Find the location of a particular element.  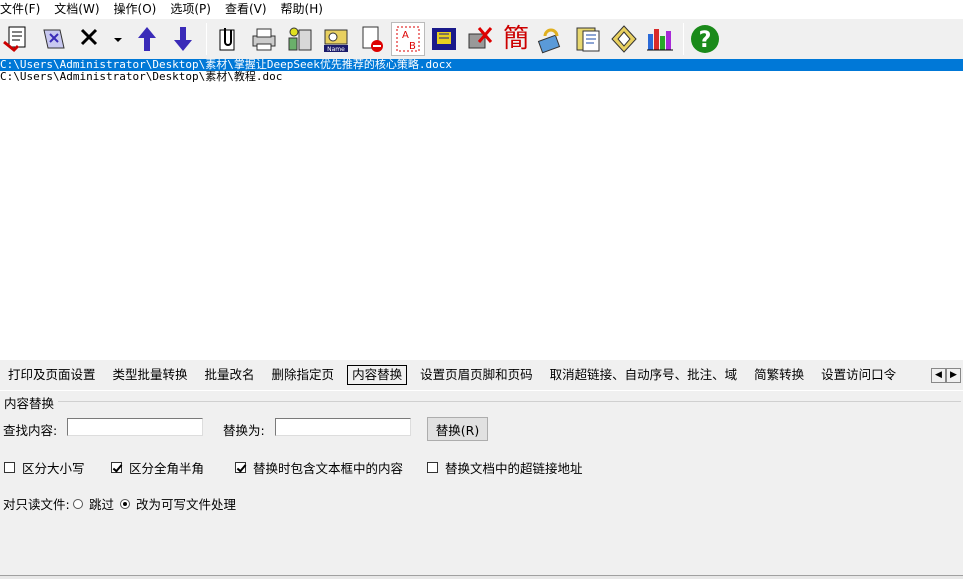

menu-operation: 操作(O) is located at coordinates (139, 9).